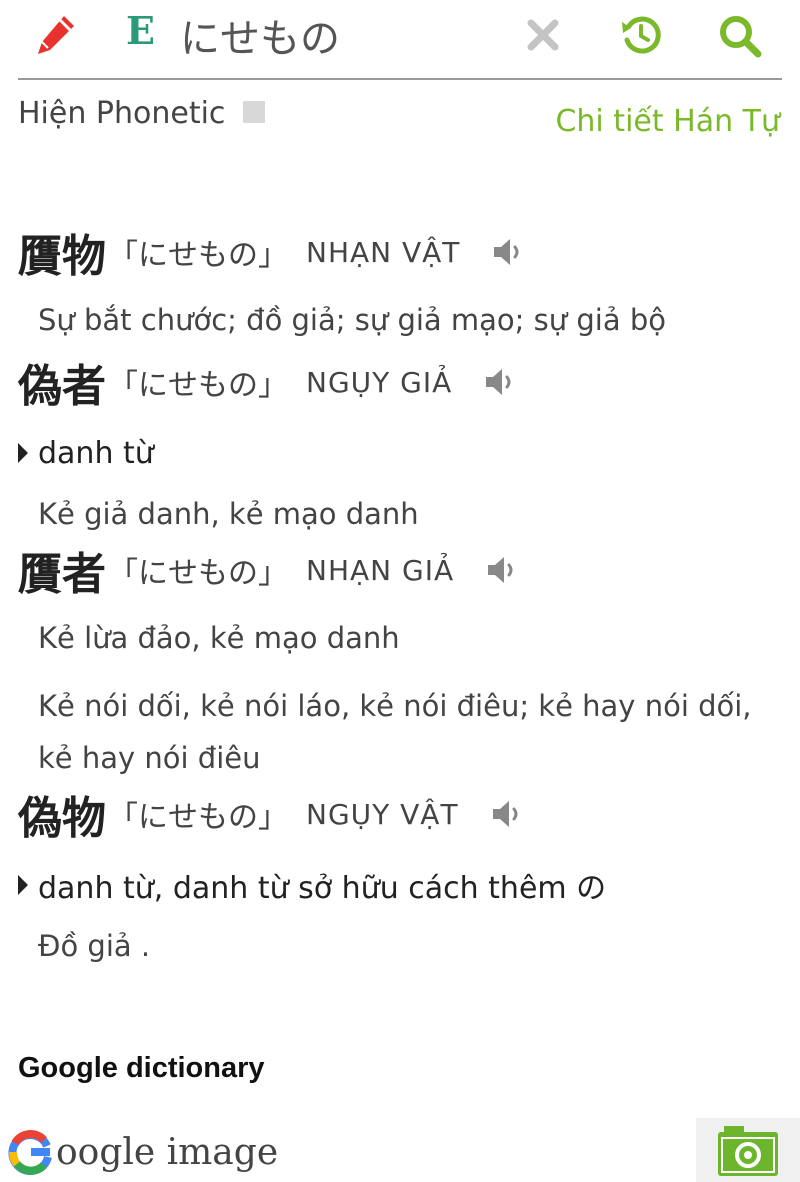  What do you see at coordinates (400, 79) in the screenshot?
I see `header-divider` at bounding box center [400, 79].